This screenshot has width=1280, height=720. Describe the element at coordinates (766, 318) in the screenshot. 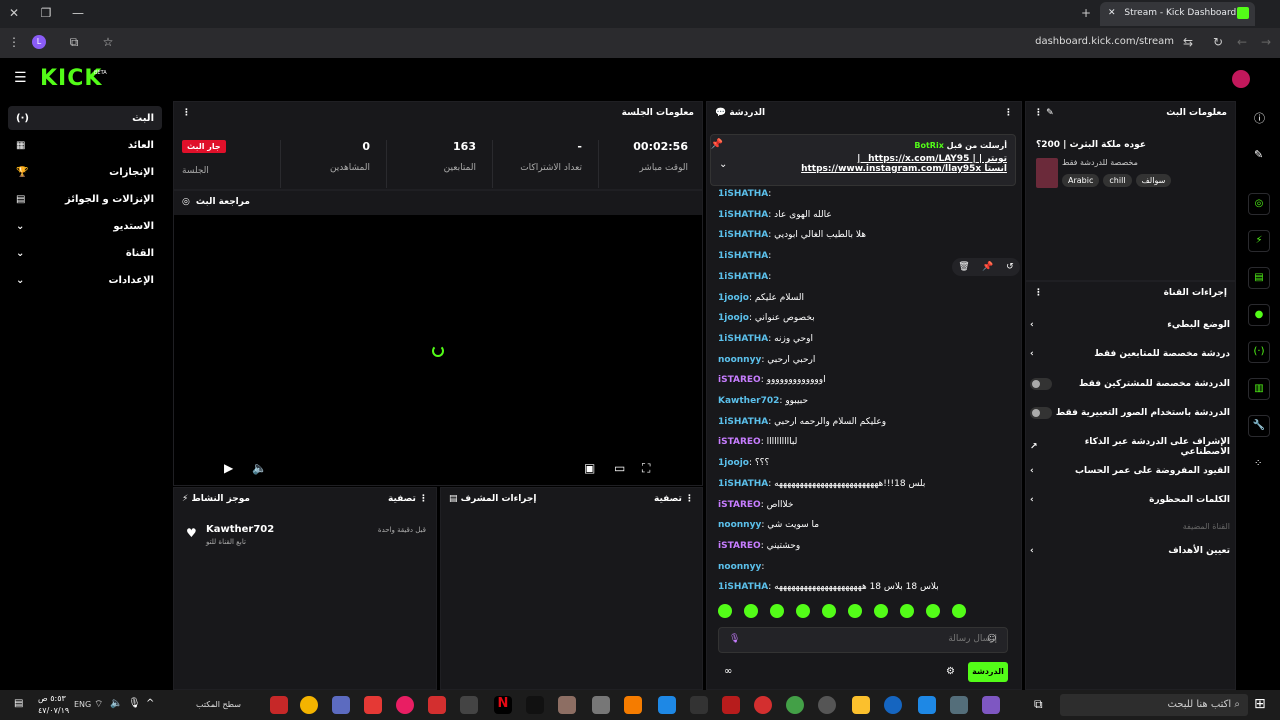

I see `chat-message: 1joojo: بخصوص عنواني` at that location.